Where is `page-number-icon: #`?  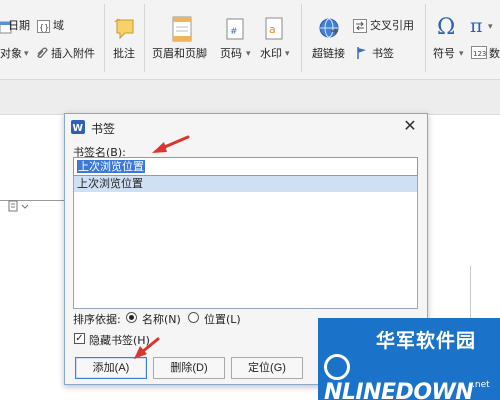
page-number-icon: # is located at coordinates (235, 30).